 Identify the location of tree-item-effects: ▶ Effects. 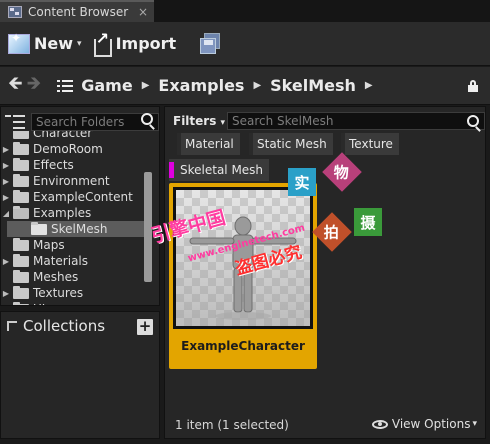
(77, 165).